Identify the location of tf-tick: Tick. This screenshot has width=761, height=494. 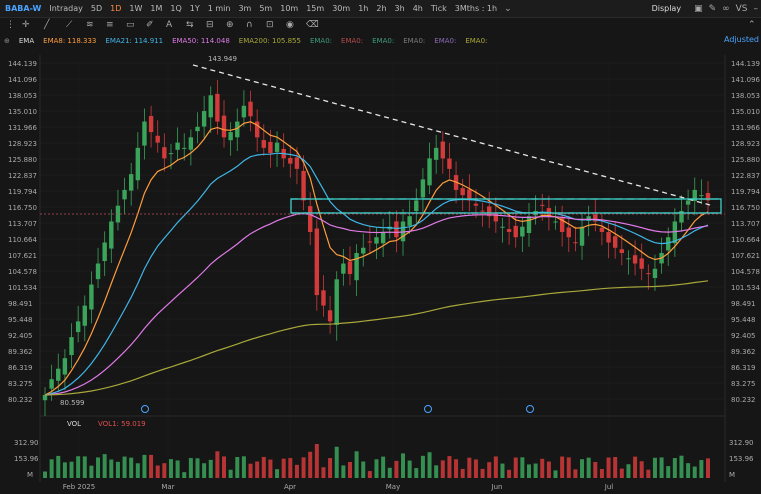
(439, 8).